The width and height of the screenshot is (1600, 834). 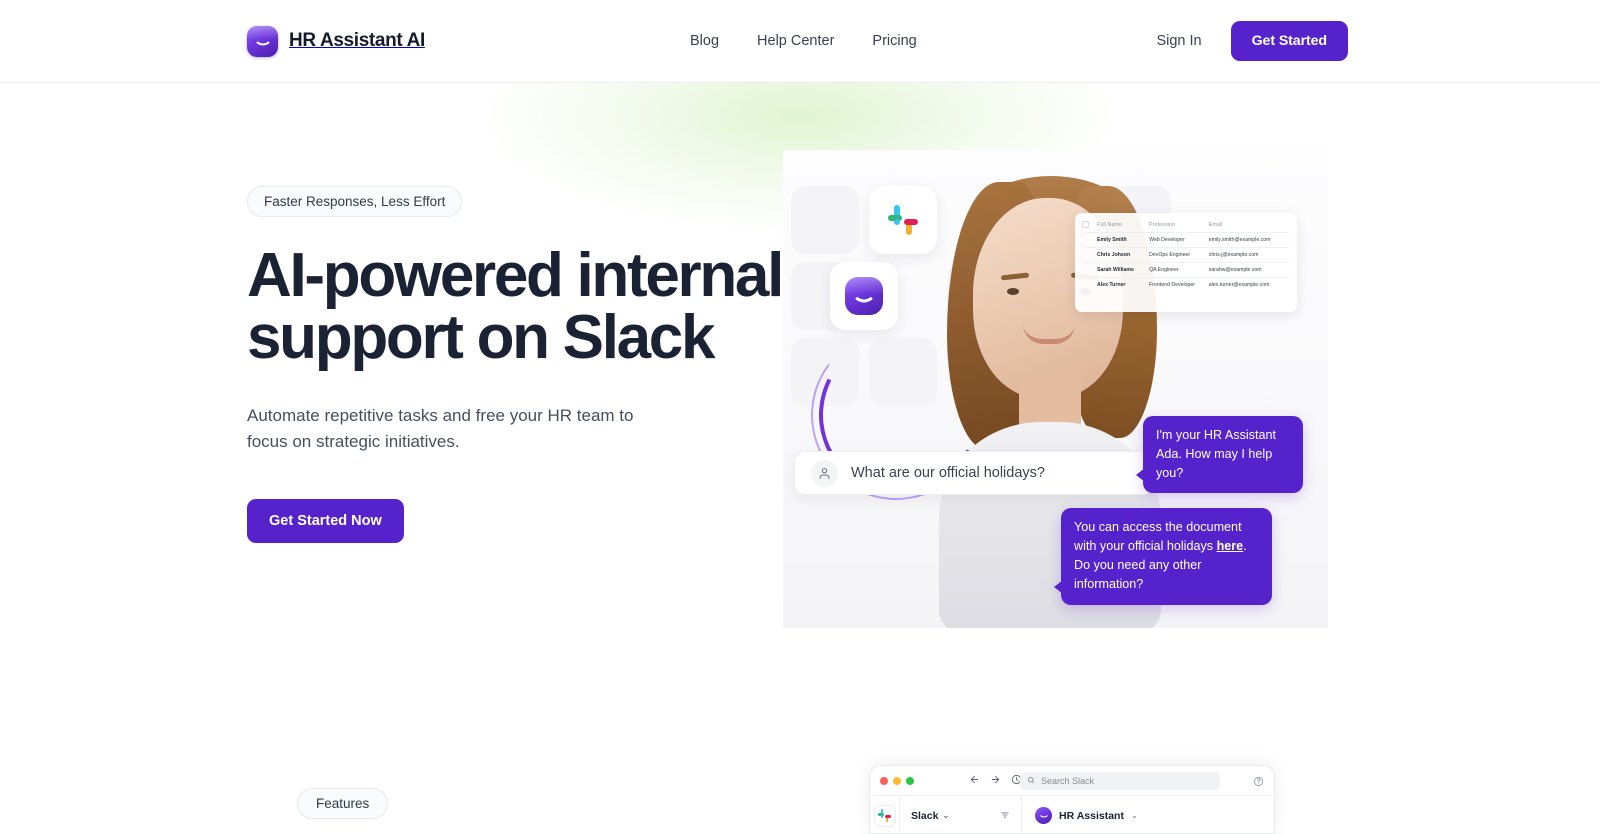 What do you see at coordinates (704, 41) in the screenshot?
I see `nav-item-blog: Blog` at bounding box center [704, 41].